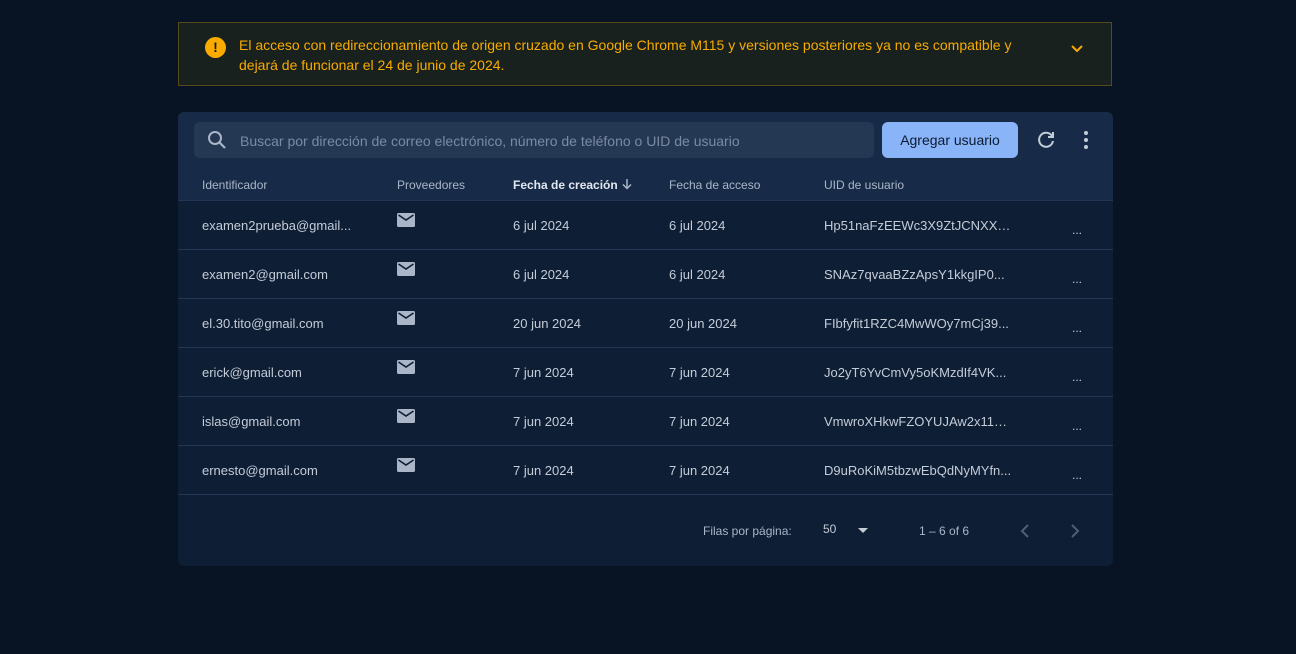 The height and width of the screenshot is (654, 1296). Describe the element at coordinates (703, 323) in the screenshot. I see `row-last-signin: 20 jun 2024` at that location.